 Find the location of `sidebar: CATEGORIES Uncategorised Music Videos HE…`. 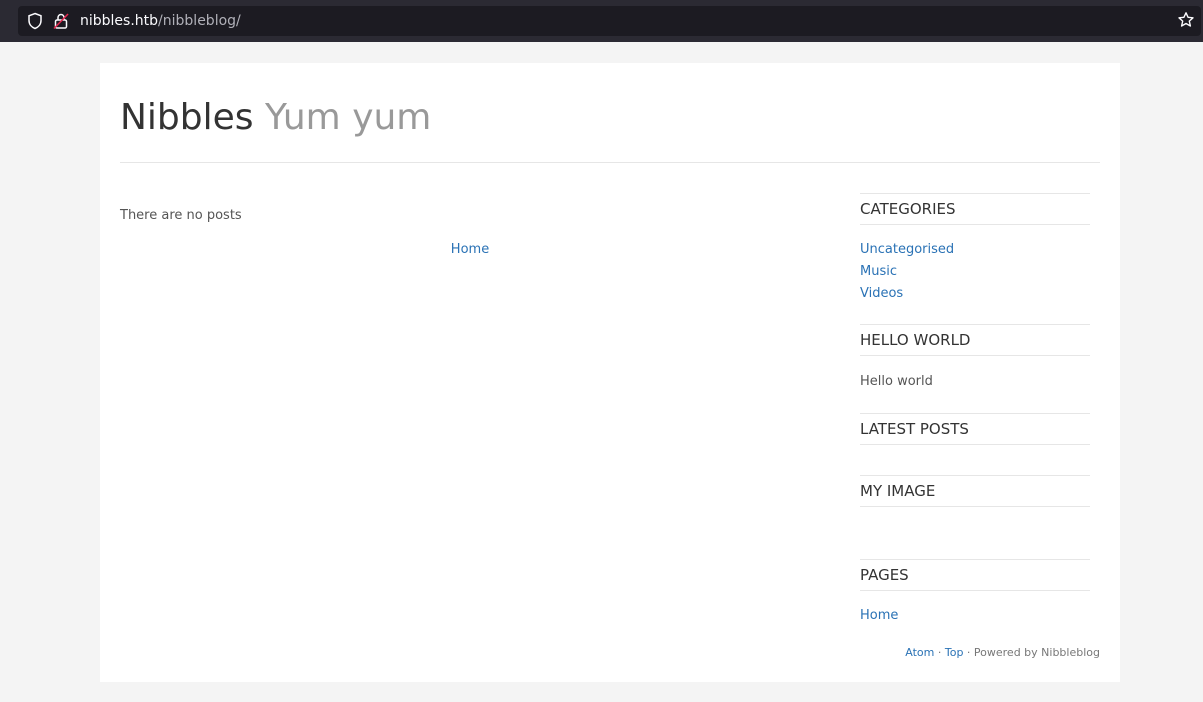

sidebar: CATEGORIES Uncategorised Music Videos HE… is located at coordinates (975, 410).